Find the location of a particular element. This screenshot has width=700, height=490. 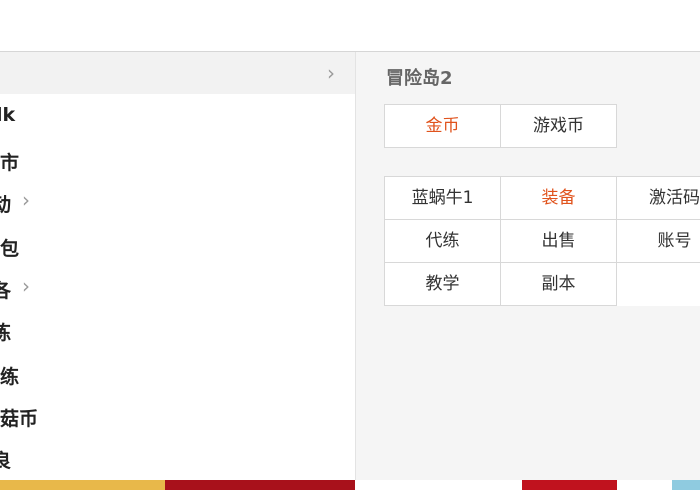

category-link: 蓝蜗牛1 is located at coordinates (443, 198).